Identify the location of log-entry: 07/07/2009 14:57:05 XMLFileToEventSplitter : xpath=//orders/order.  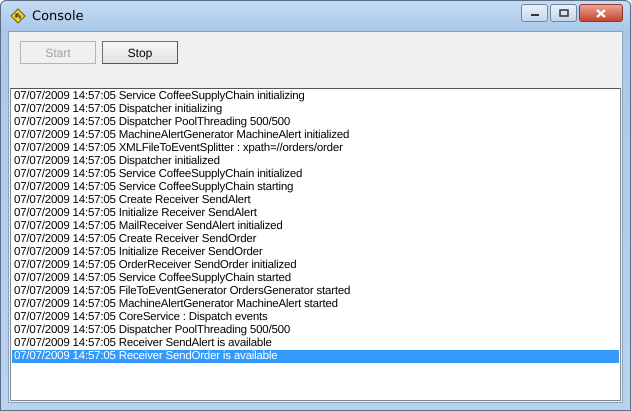
(315, 148).